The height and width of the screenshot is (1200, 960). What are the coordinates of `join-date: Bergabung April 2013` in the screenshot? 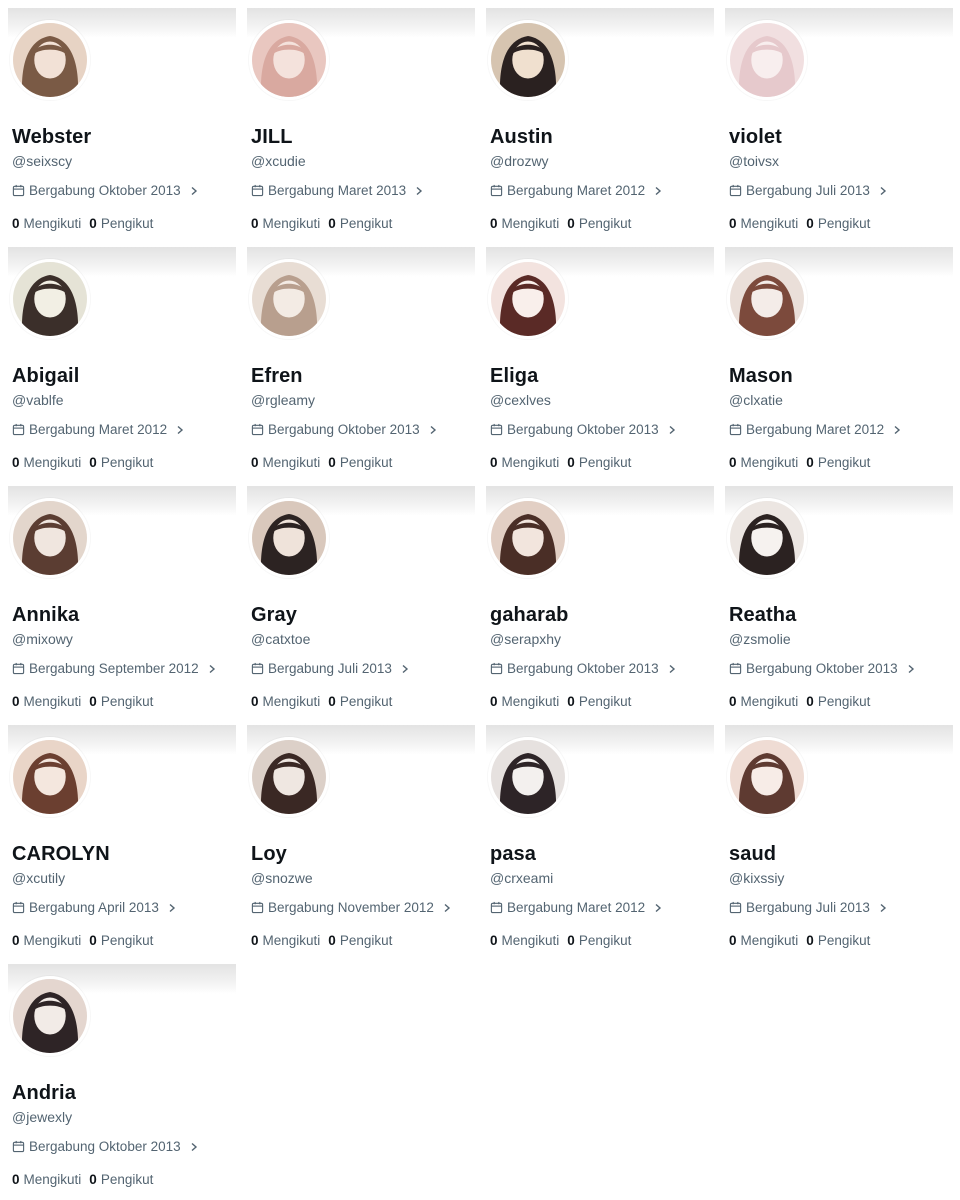 It's located at (94, 907).